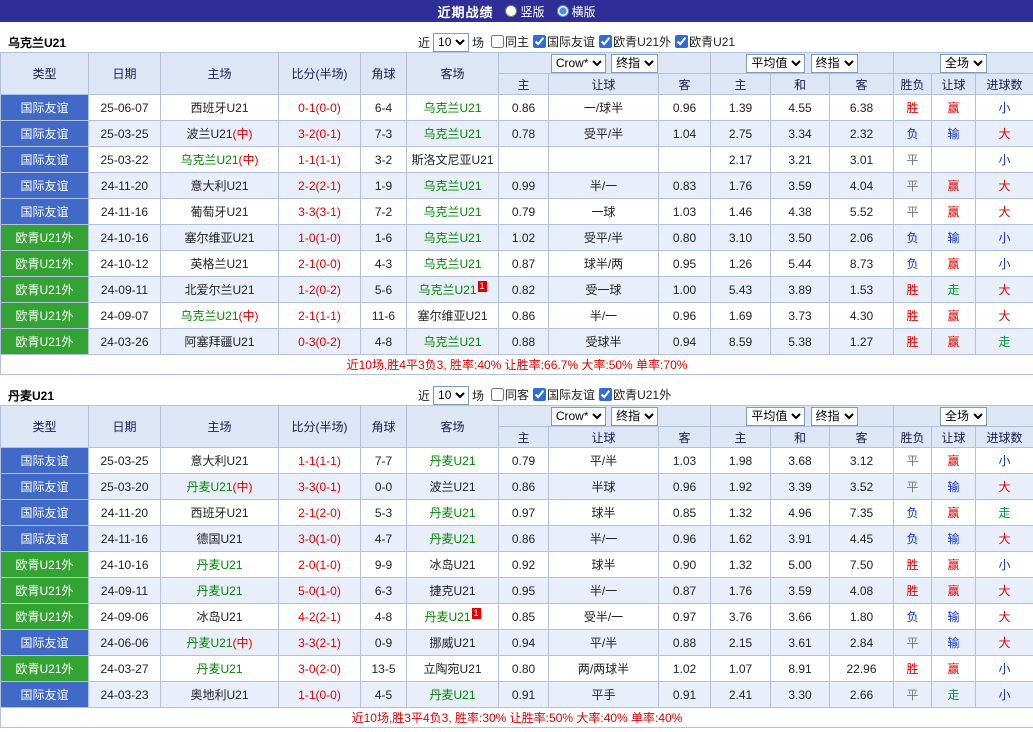 This screenshot has width=1033, height=732. What do you see at coordinates (219, 616) in the screenshot?
I see `home-team: 冰岛U21` at bounding box center [219, 616].